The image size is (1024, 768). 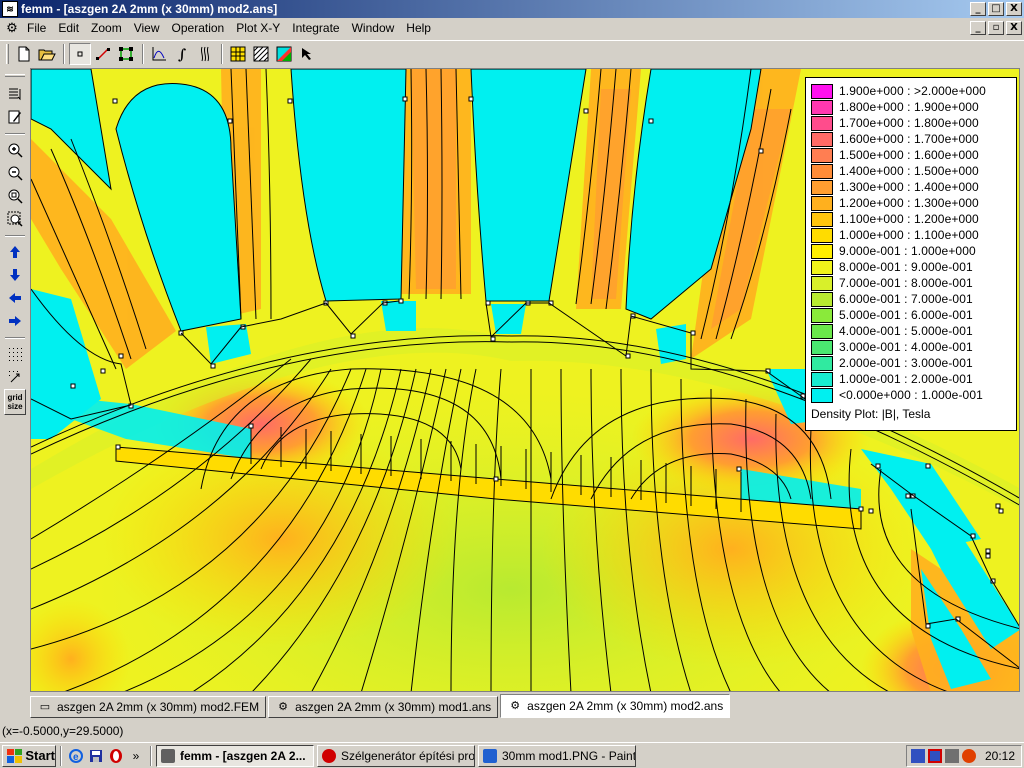 What do you see at coordinates (15, 321) in the screenshot?
I see `pan-right-icon` at bounding box center [15, 321].